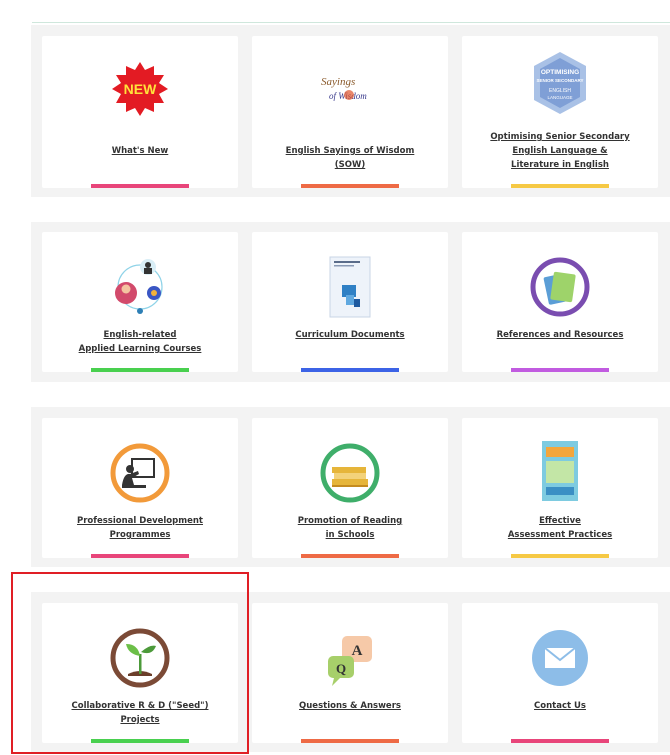 The image size is (670, 755). Describe the element at coordinates (140, 349) in the screenshot. I see `card-label-line: Applied Learning Courses` at that location.